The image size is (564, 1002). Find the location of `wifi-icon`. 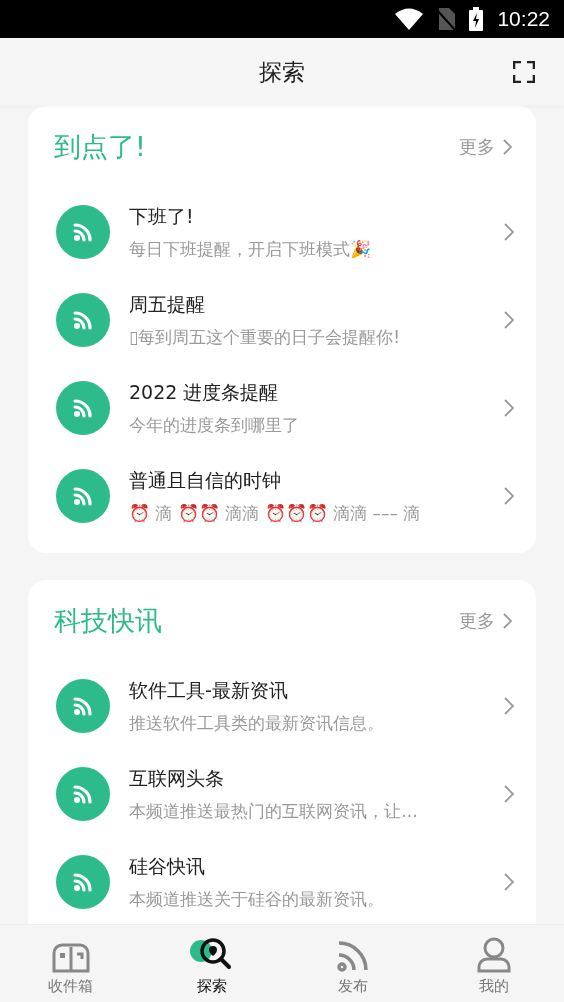

wifi-icon is located at coordinates (409, 19).